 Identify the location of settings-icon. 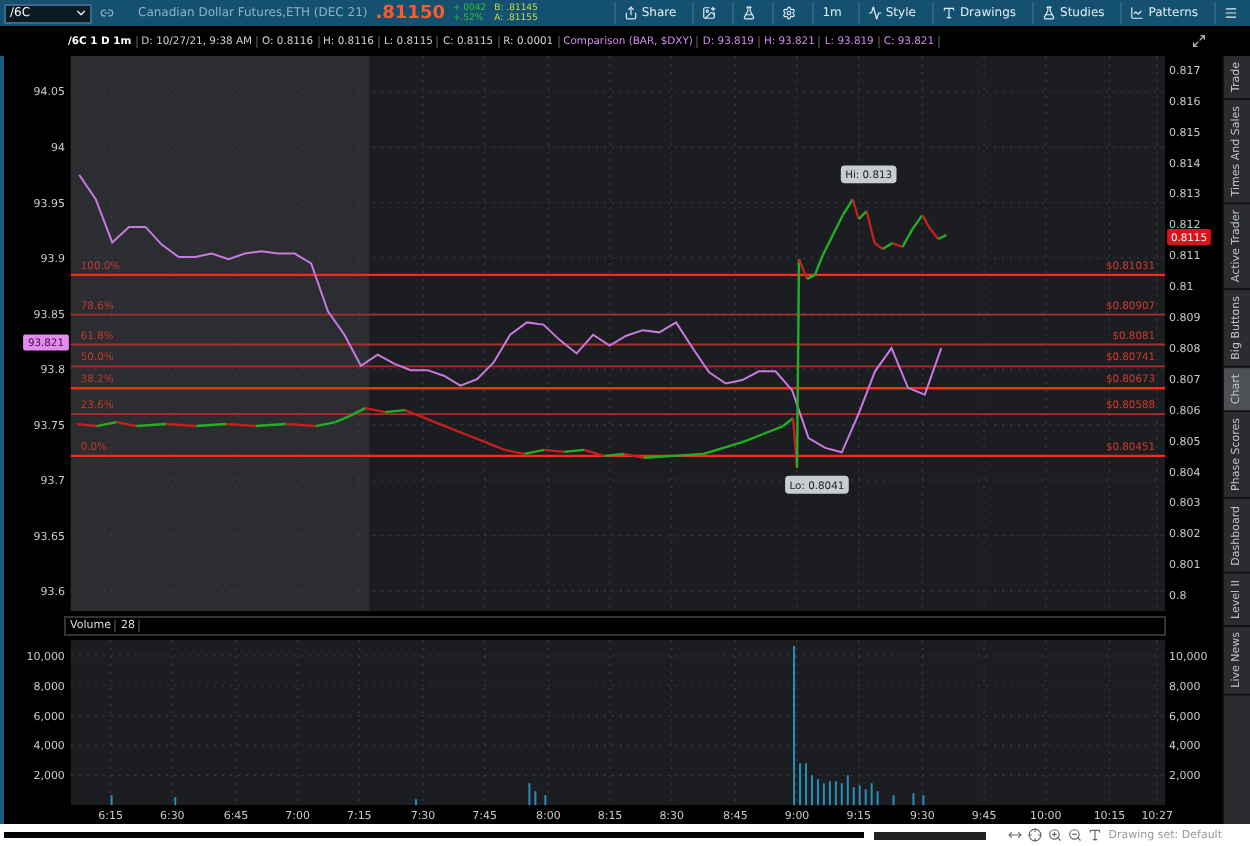
(789, 13).